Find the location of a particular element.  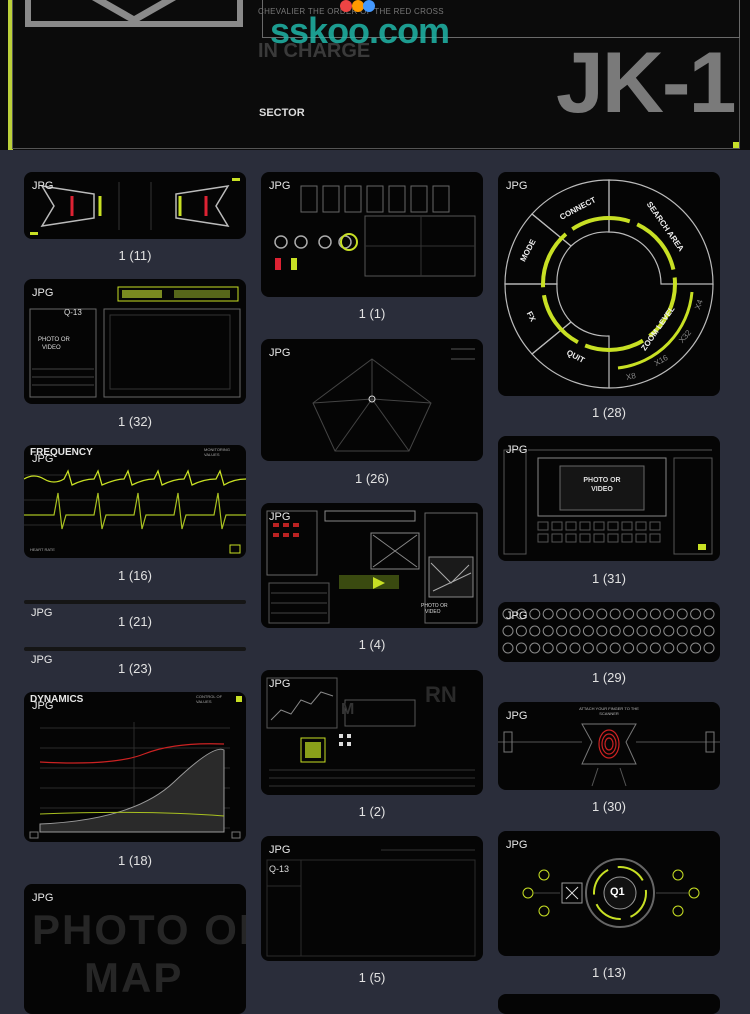

thumbnail-caption: 1 (26) is located at coordinates (372, 478).